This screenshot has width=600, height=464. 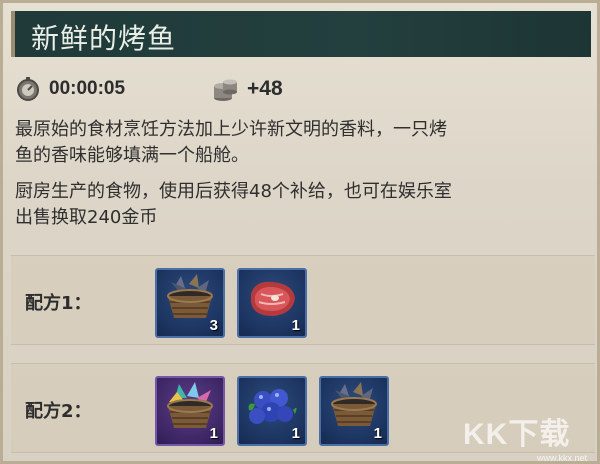 I want to click on item-usage: 厨房生产的食物，使用后获得48个补给，也可在娱乐室 出售换取240金币, so click(x=301, y=205).